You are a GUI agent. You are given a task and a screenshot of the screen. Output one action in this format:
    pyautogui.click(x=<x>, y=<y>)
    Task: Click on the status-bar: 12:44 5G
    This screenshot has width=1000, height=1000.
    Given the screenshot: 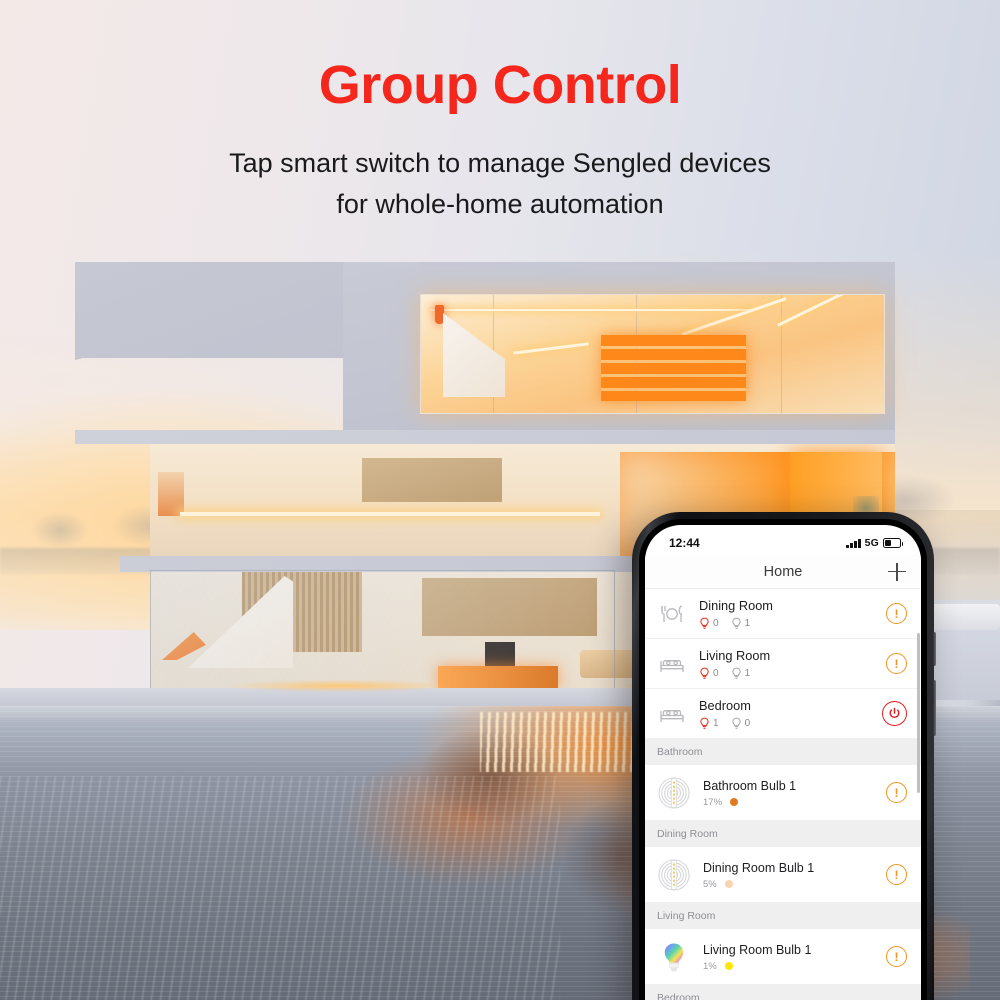 What is the action you would take?
    pyautogui.click(x=783, y=540)
    